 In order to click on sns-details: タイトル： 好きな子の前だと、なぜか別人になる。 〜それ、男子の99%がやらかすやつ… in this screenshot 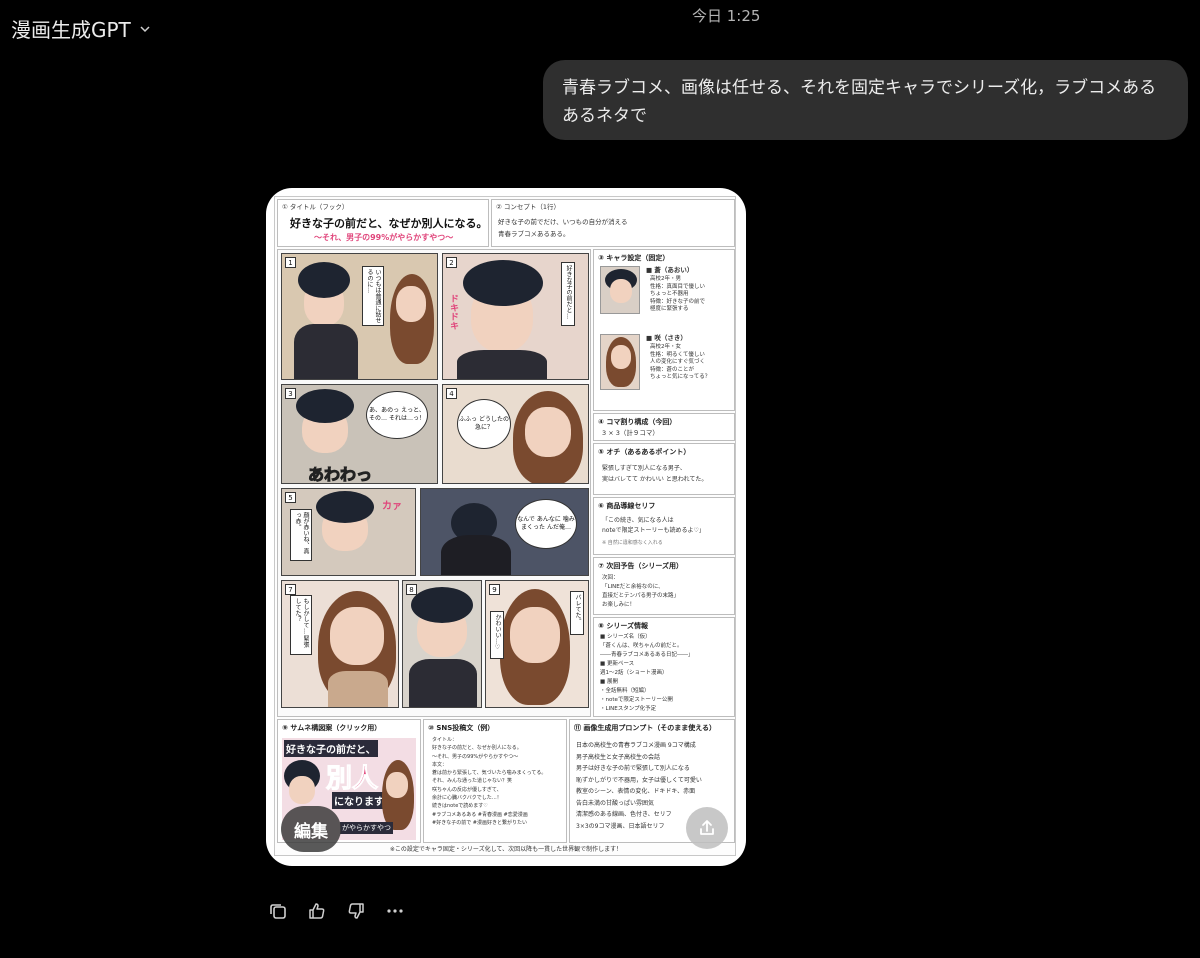, I will do `click(489, 781)`.